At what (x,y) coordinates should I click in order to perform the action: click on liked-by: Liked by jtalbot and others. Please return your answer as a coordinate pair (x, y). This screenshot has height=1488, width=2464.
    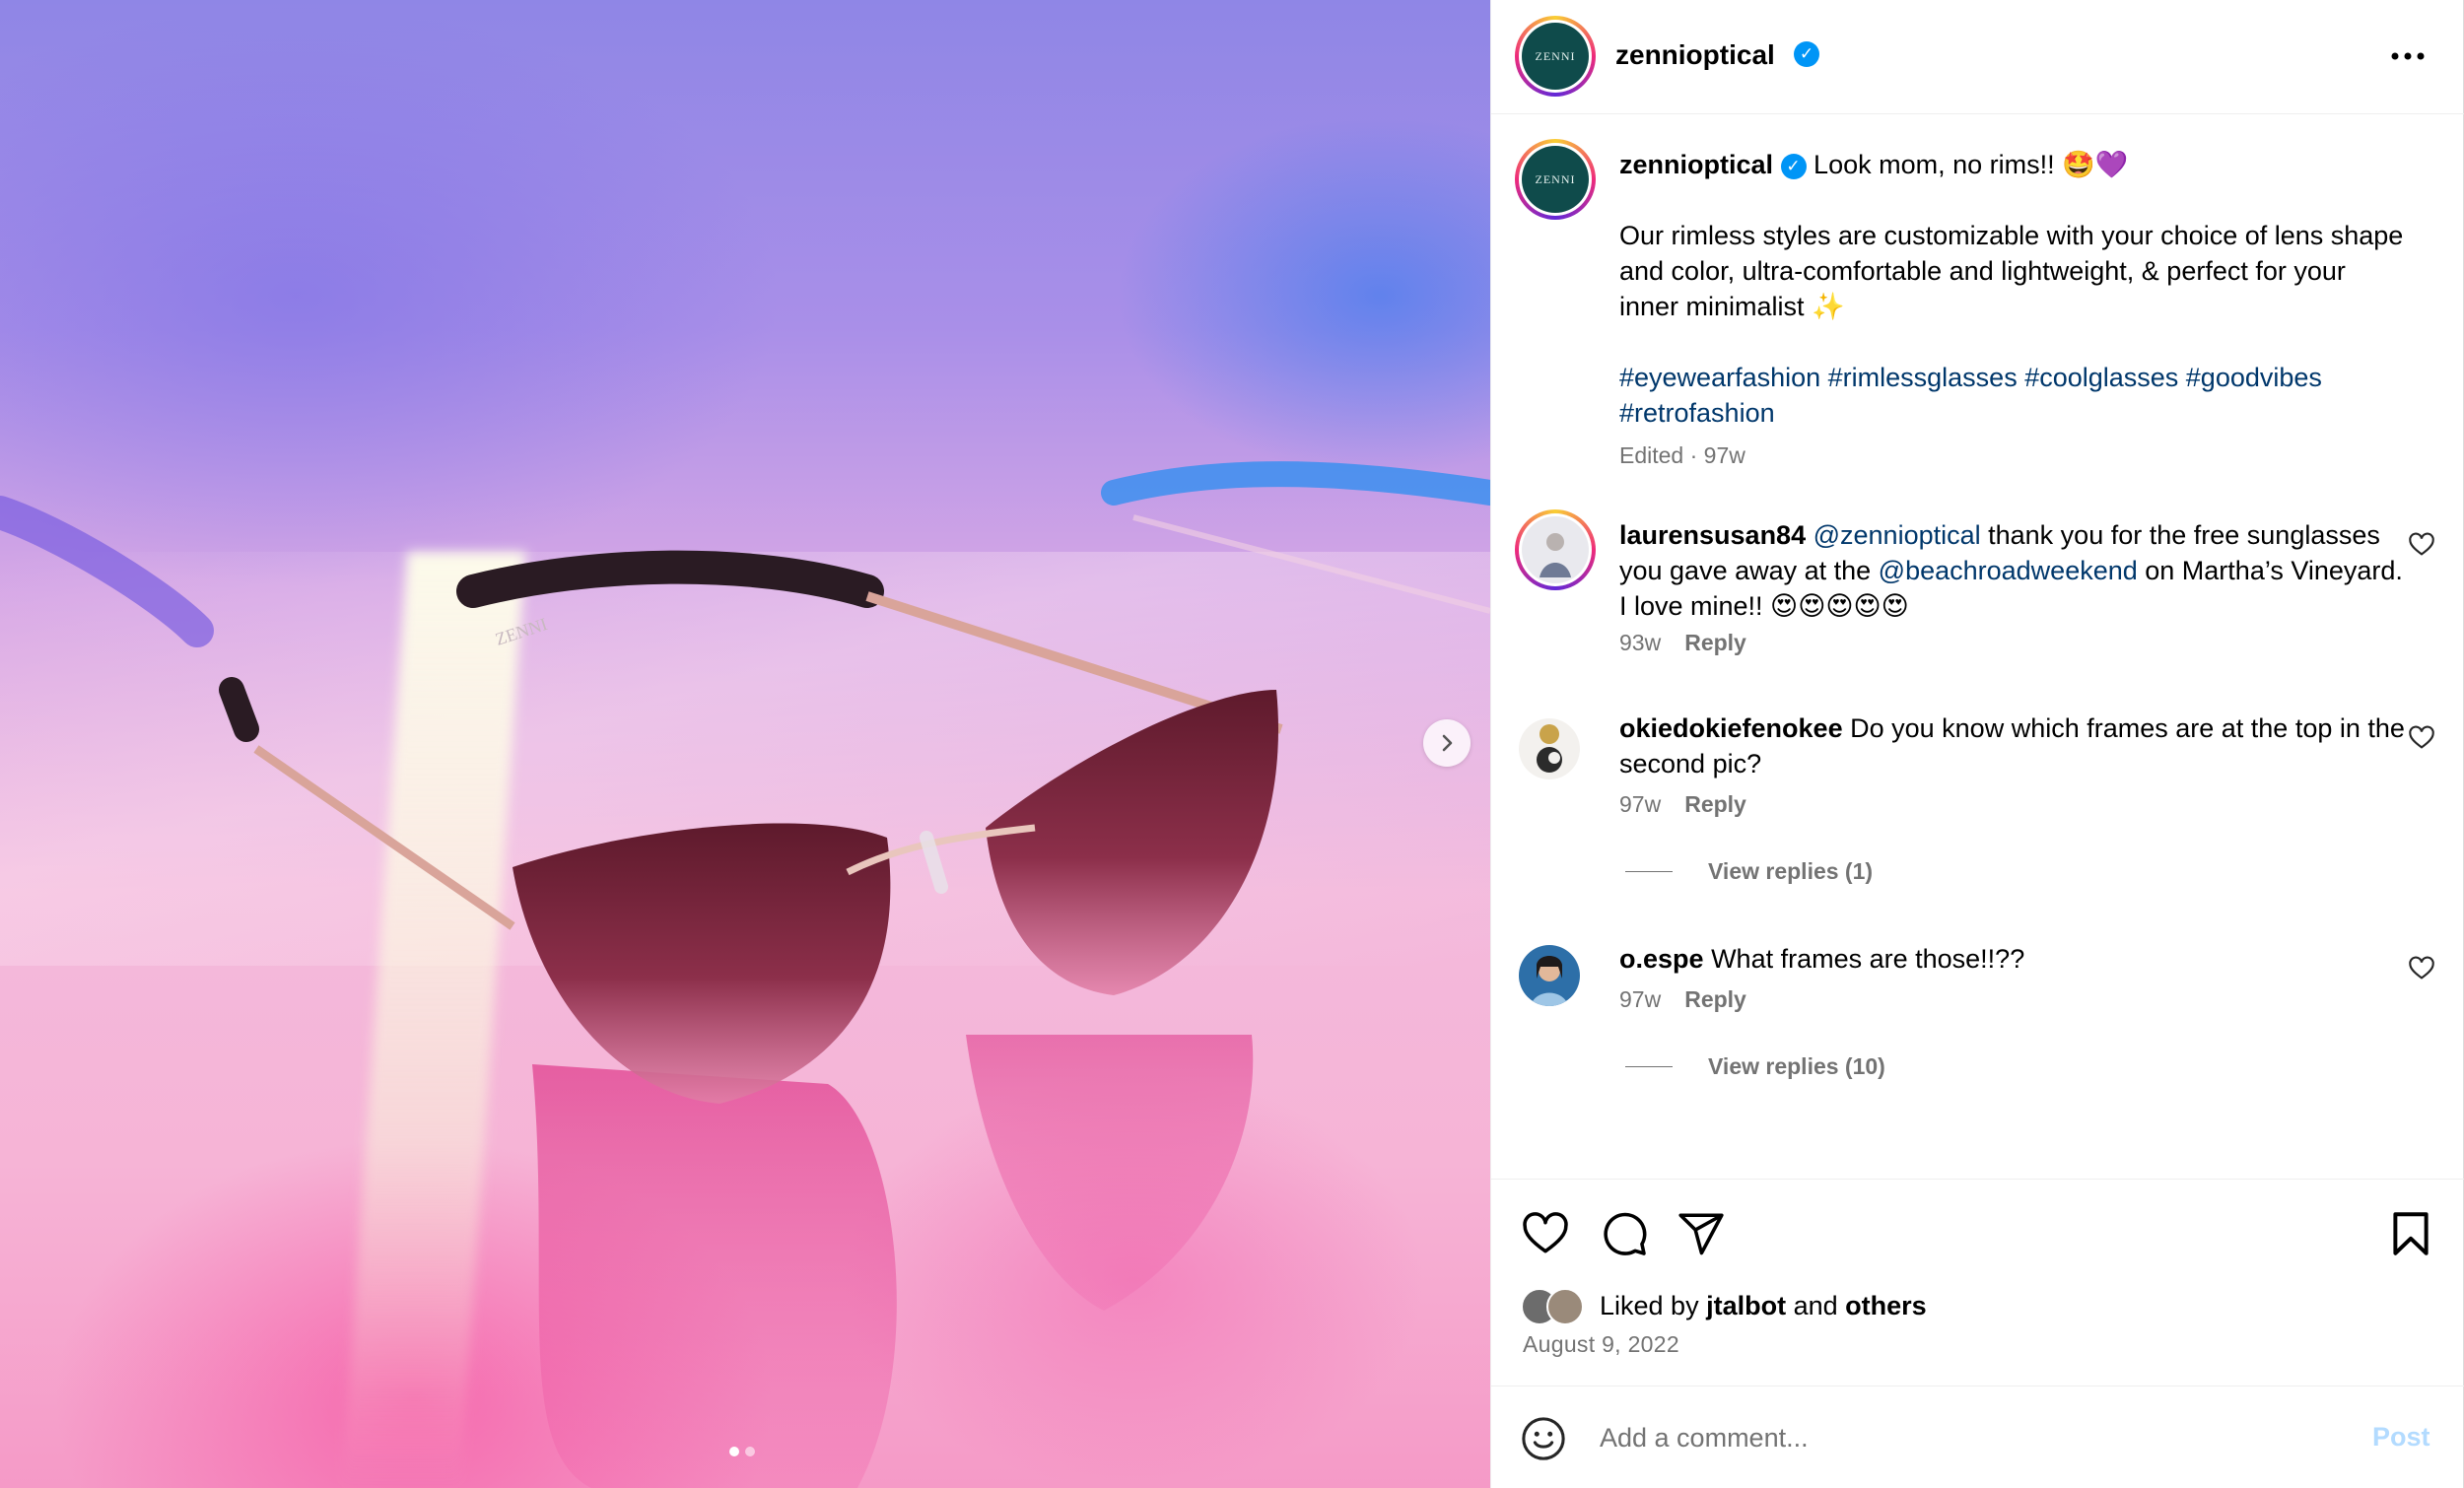
    Looking at the image, I should click on (1724, 1306).